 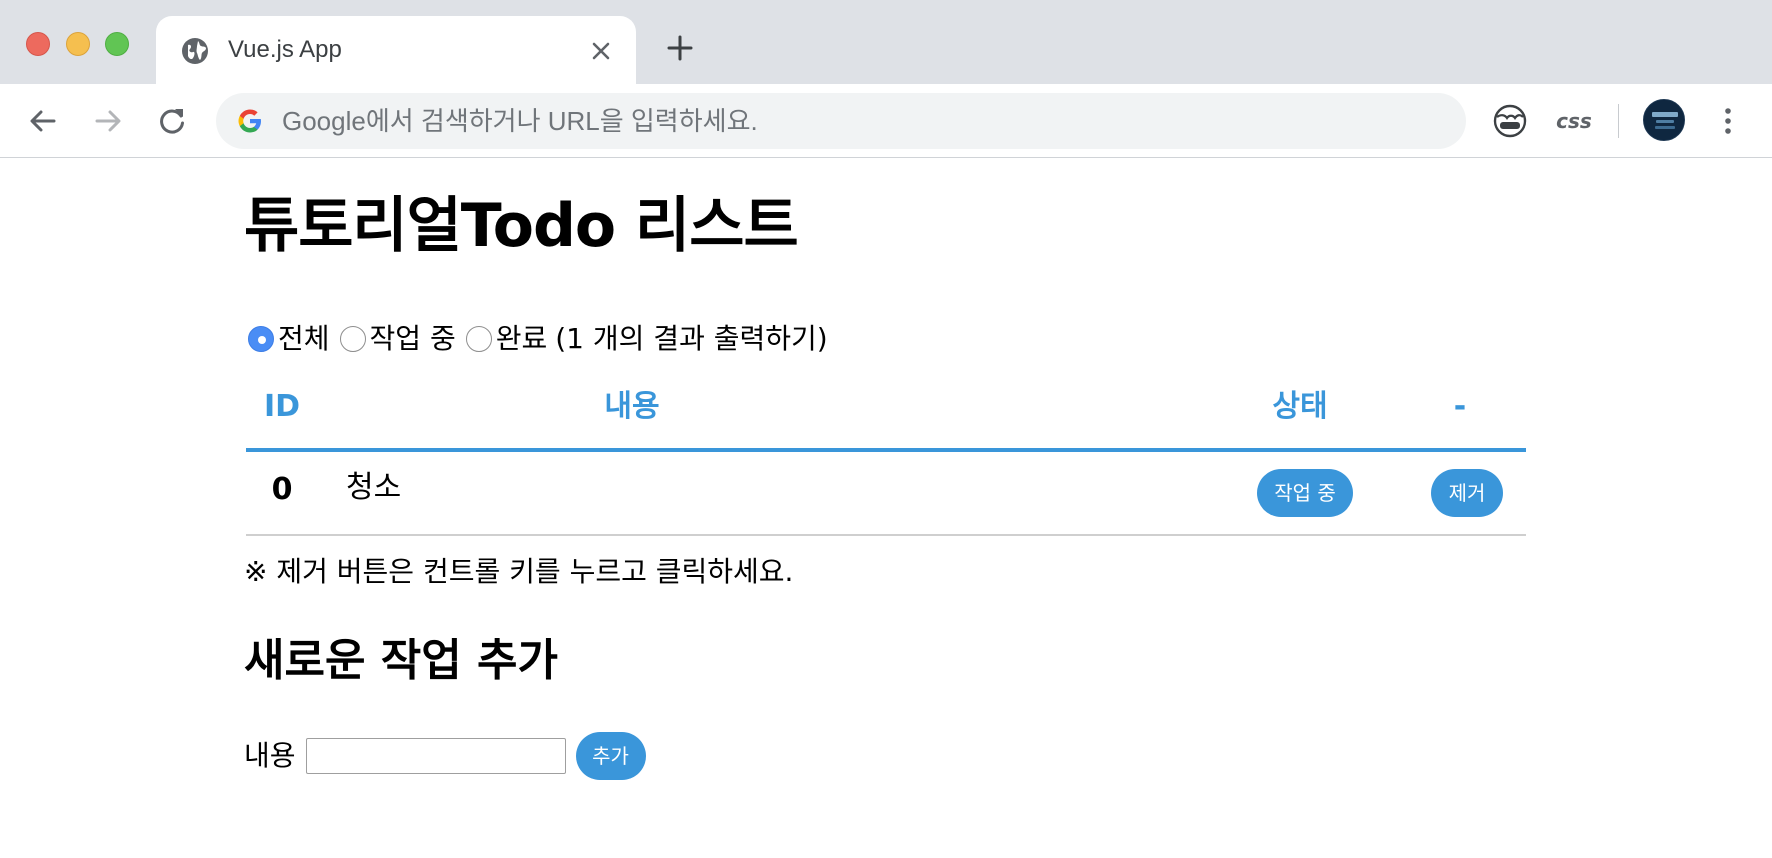 What do you see at coordinates (43, 121) in the screenshot?
I see `arrow-left-icon` at bounding box center [43, 121].